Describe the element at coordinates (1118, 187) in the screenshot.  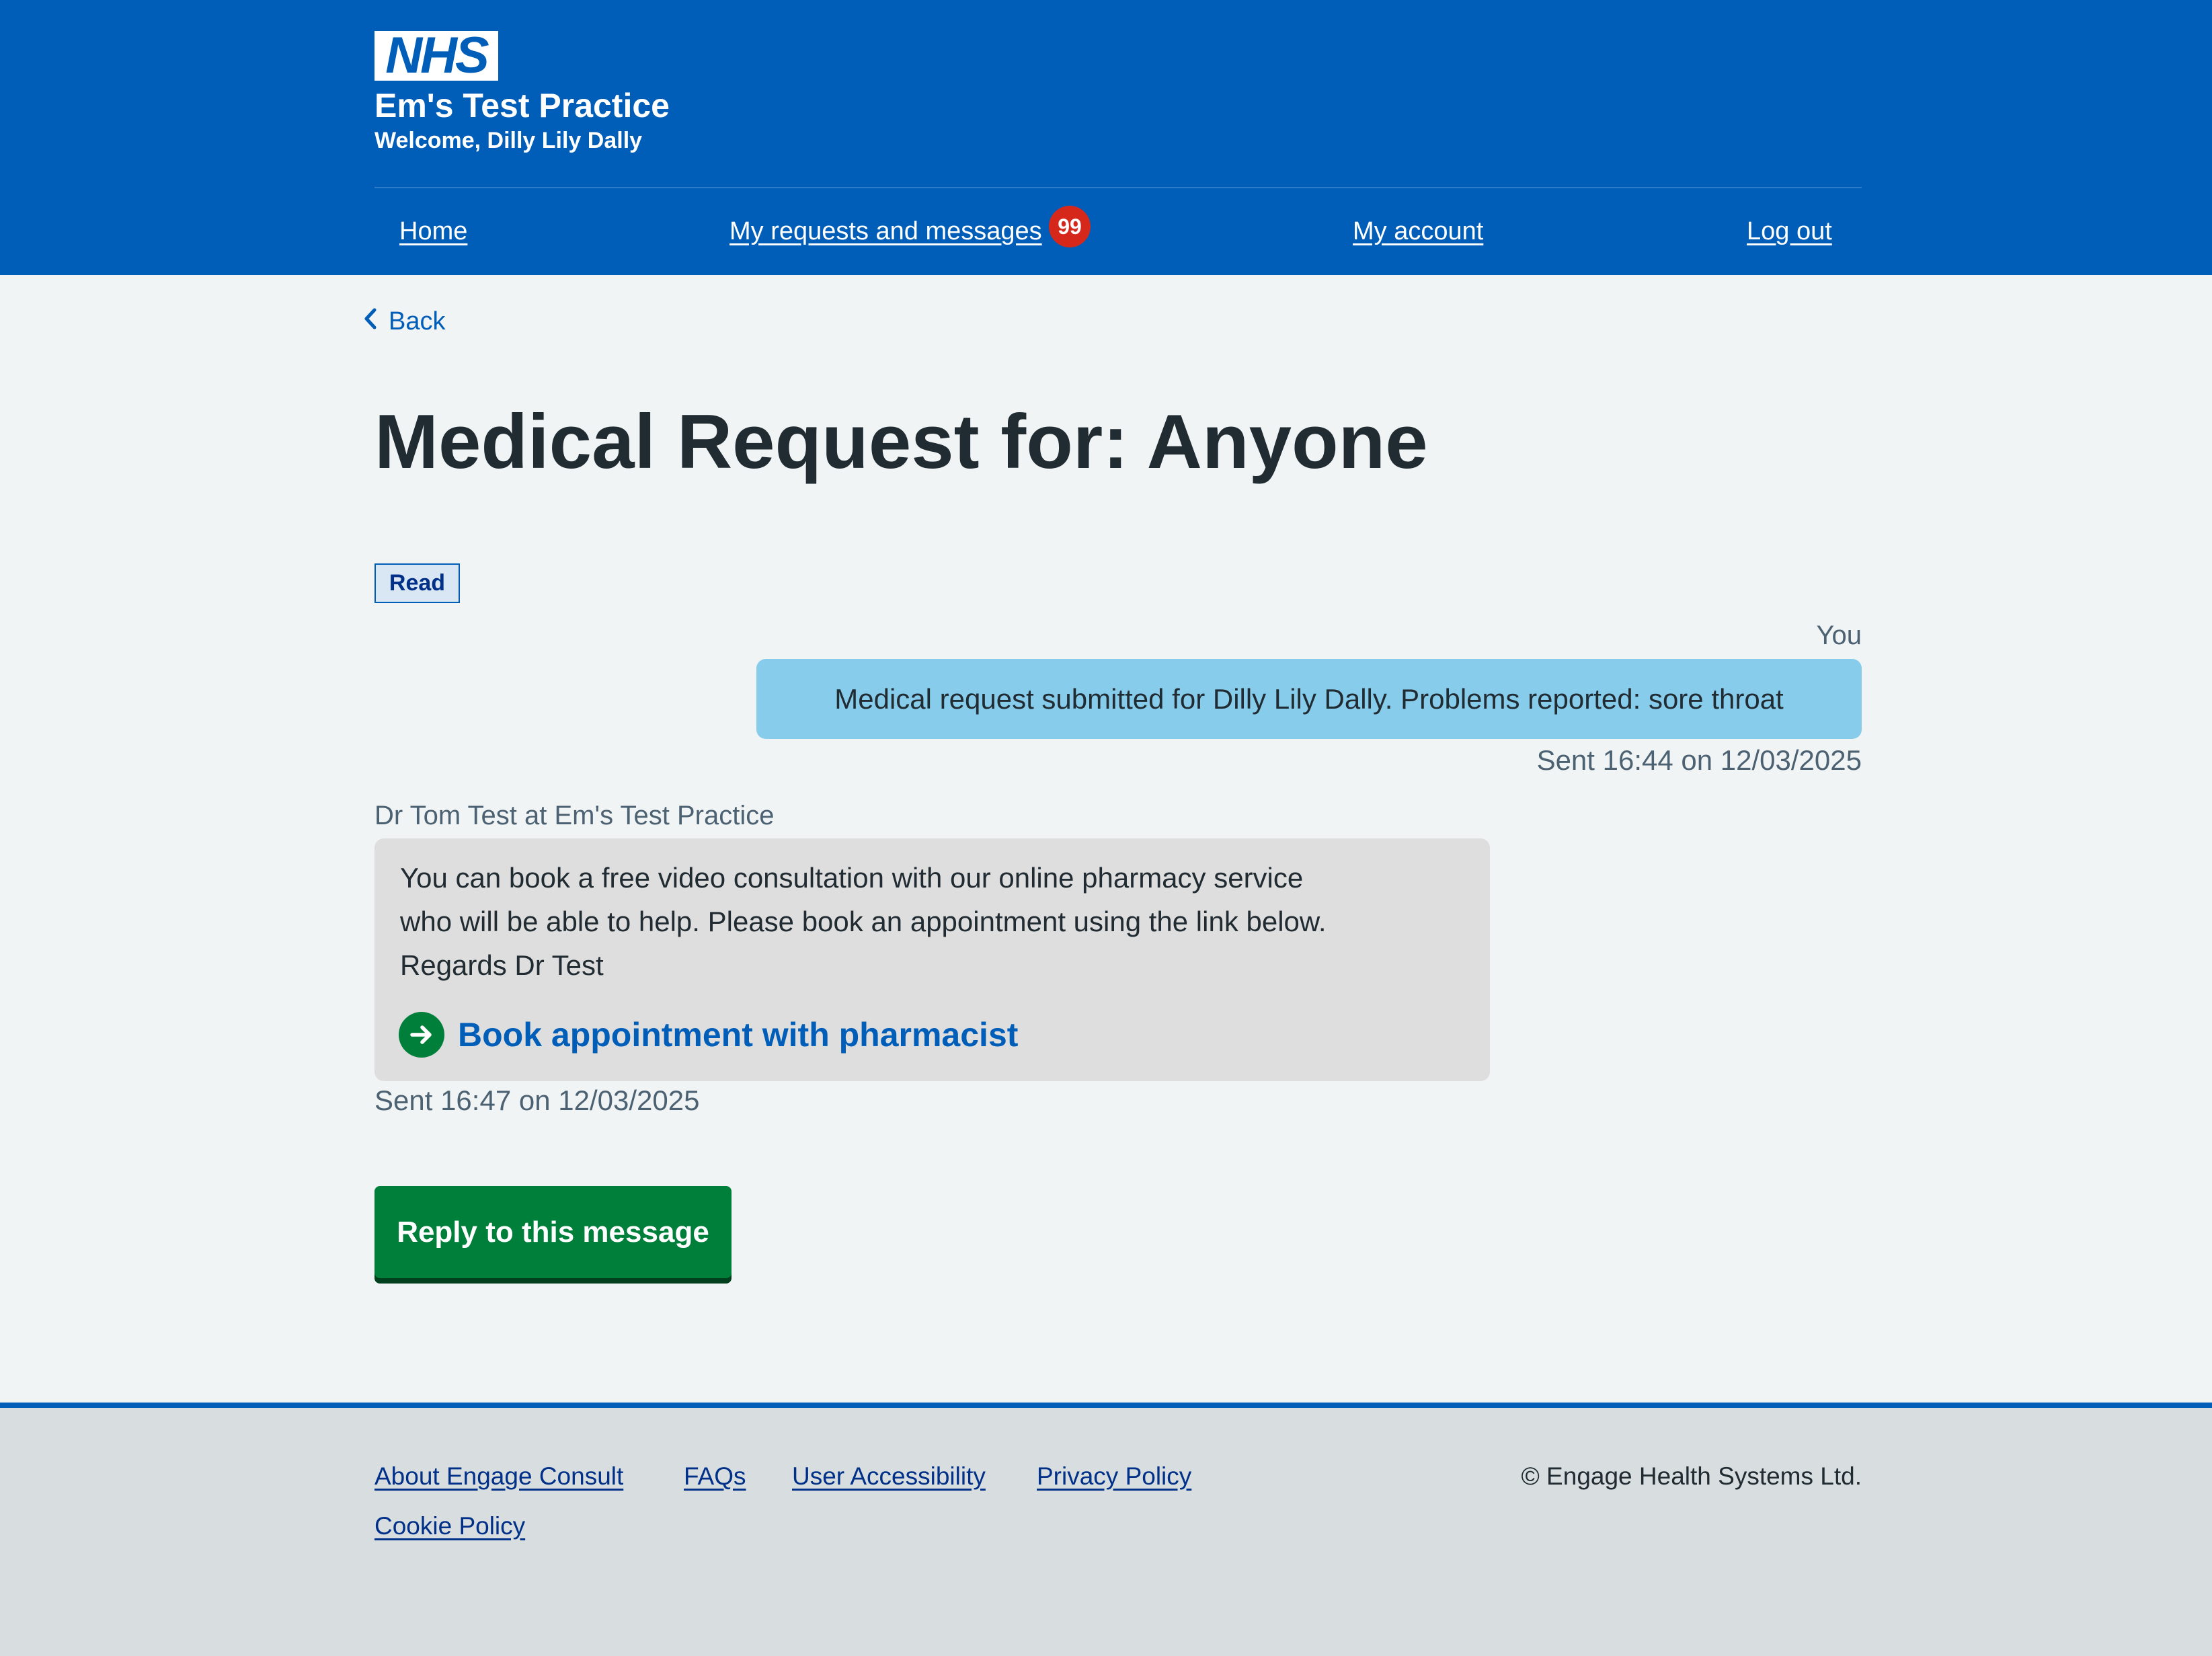
I see `header-divider` at that location.